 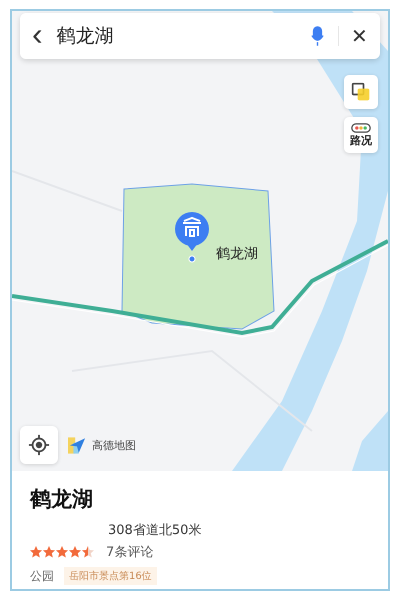 I want to click on locate-button, so click(x=39, y=445).